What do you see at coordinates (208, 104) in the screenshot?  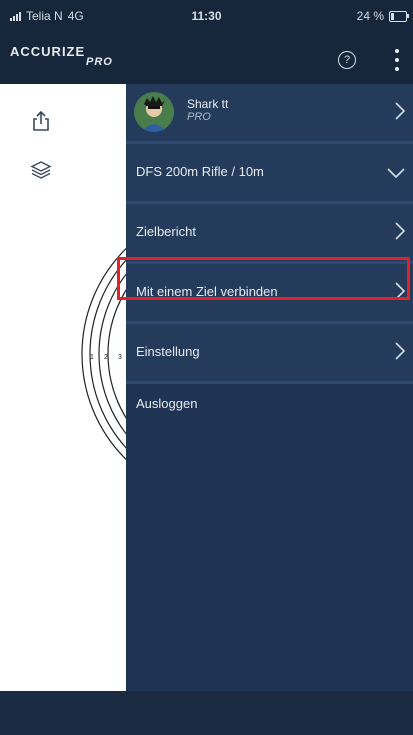 I see `profile-name: Shark tt` at bounding box center [208, 104].